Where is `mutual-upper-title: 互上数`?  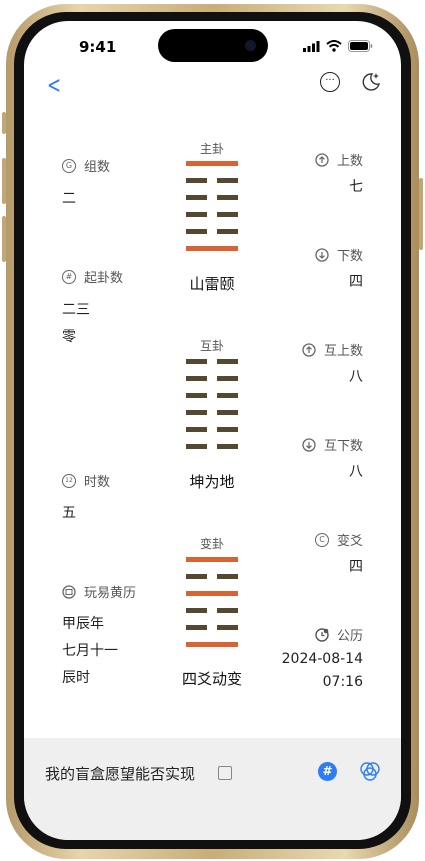 mutual-upper-title: 互上数 is located at coordinates (332, 349).